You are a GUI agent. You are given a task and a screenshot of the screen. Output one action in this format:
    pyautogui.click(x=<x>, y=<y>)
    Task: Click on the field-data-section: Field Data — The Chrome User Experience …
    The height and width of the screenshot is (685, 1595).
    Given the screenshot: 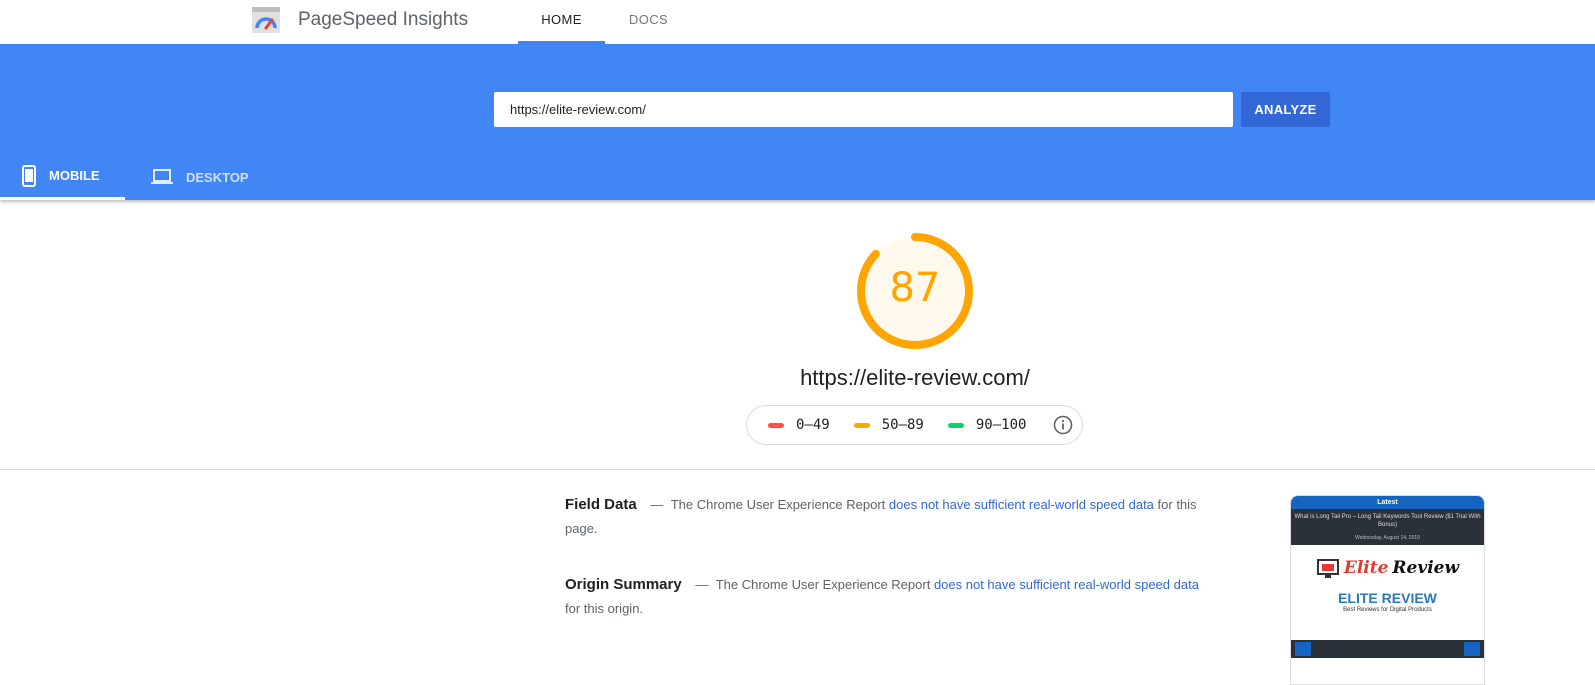 What is the action you would take?
    pyautogui.click(x=890, y=517)
    